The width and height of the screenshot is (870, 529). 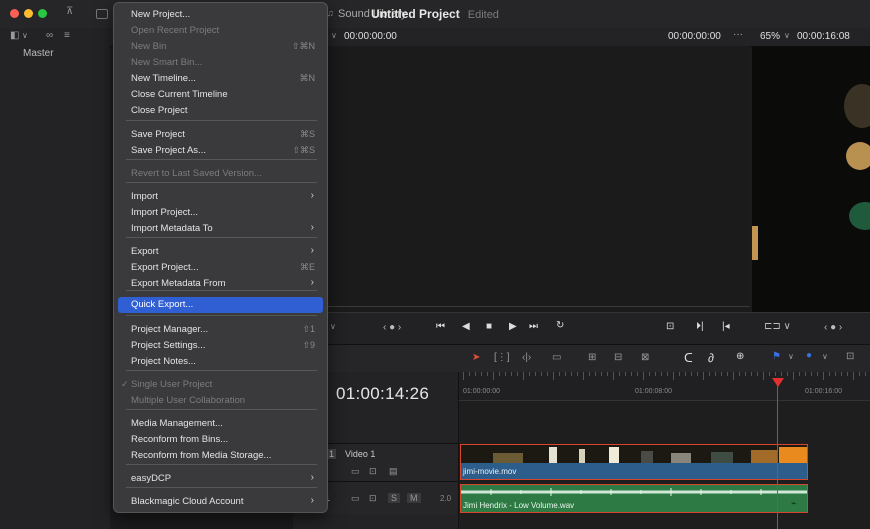 What do you see at coordinates (778, 382) in the screenshot?
I see `playhead-handle` at bounding box center [778, 382].